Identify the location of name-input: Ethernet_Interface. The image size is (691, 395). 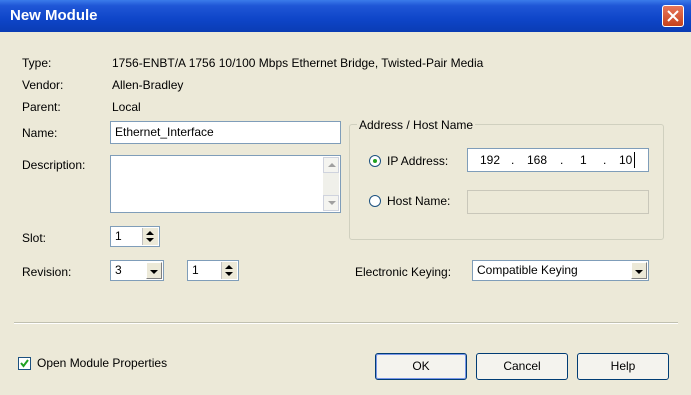
(225, 132).